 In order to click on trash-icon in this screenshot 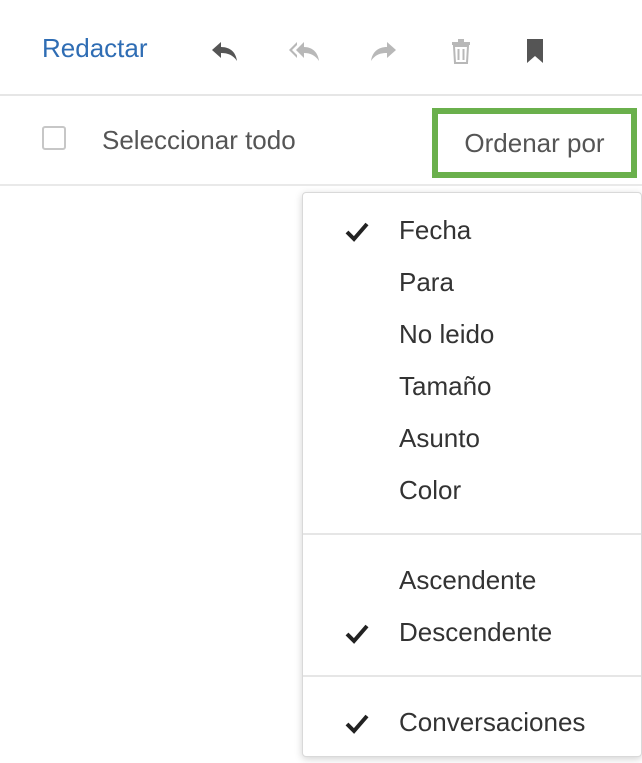, I will do `click(461, 51)`.